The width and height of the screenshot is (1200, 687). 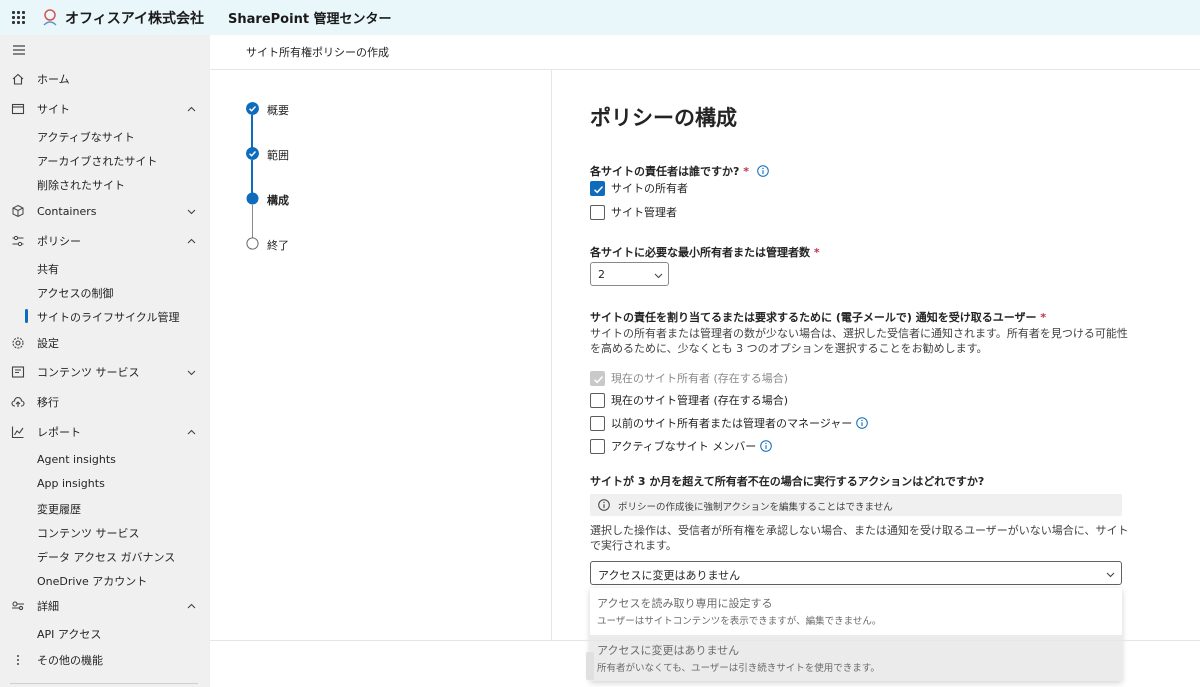 I want to click on checkbox-site-admin: サイト管理者, so click(x=633, y=212).